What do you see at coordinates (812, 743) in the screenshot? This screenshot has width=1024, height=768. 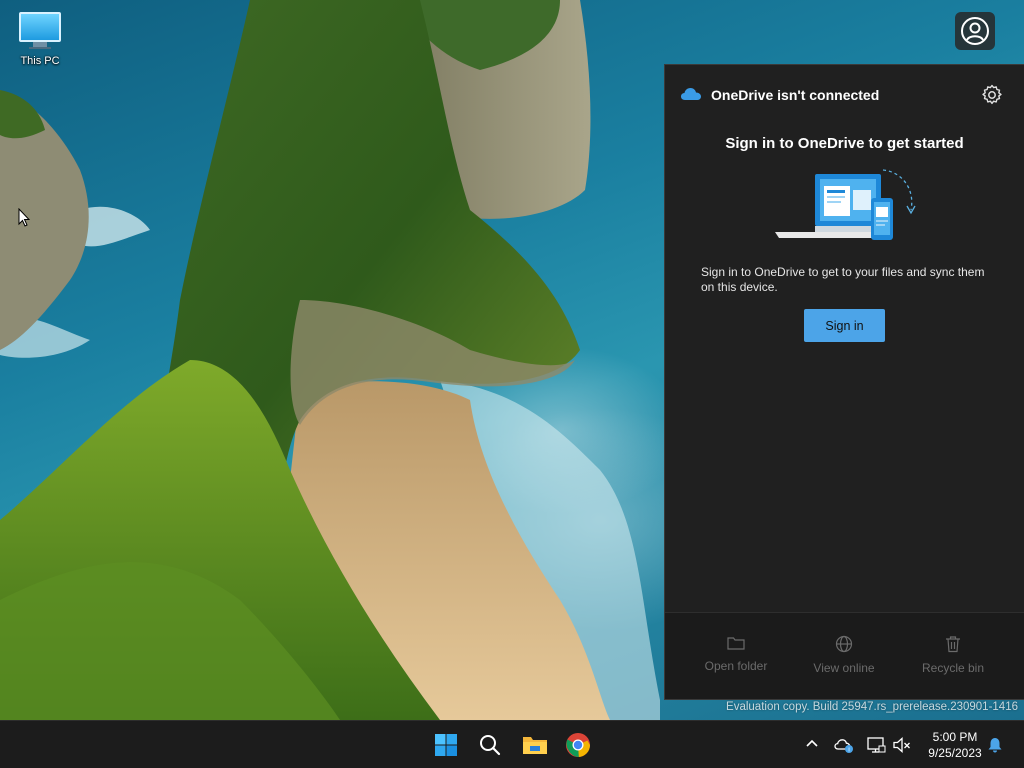 I see `chevron-up-icon` at bounding box center [812, 743].